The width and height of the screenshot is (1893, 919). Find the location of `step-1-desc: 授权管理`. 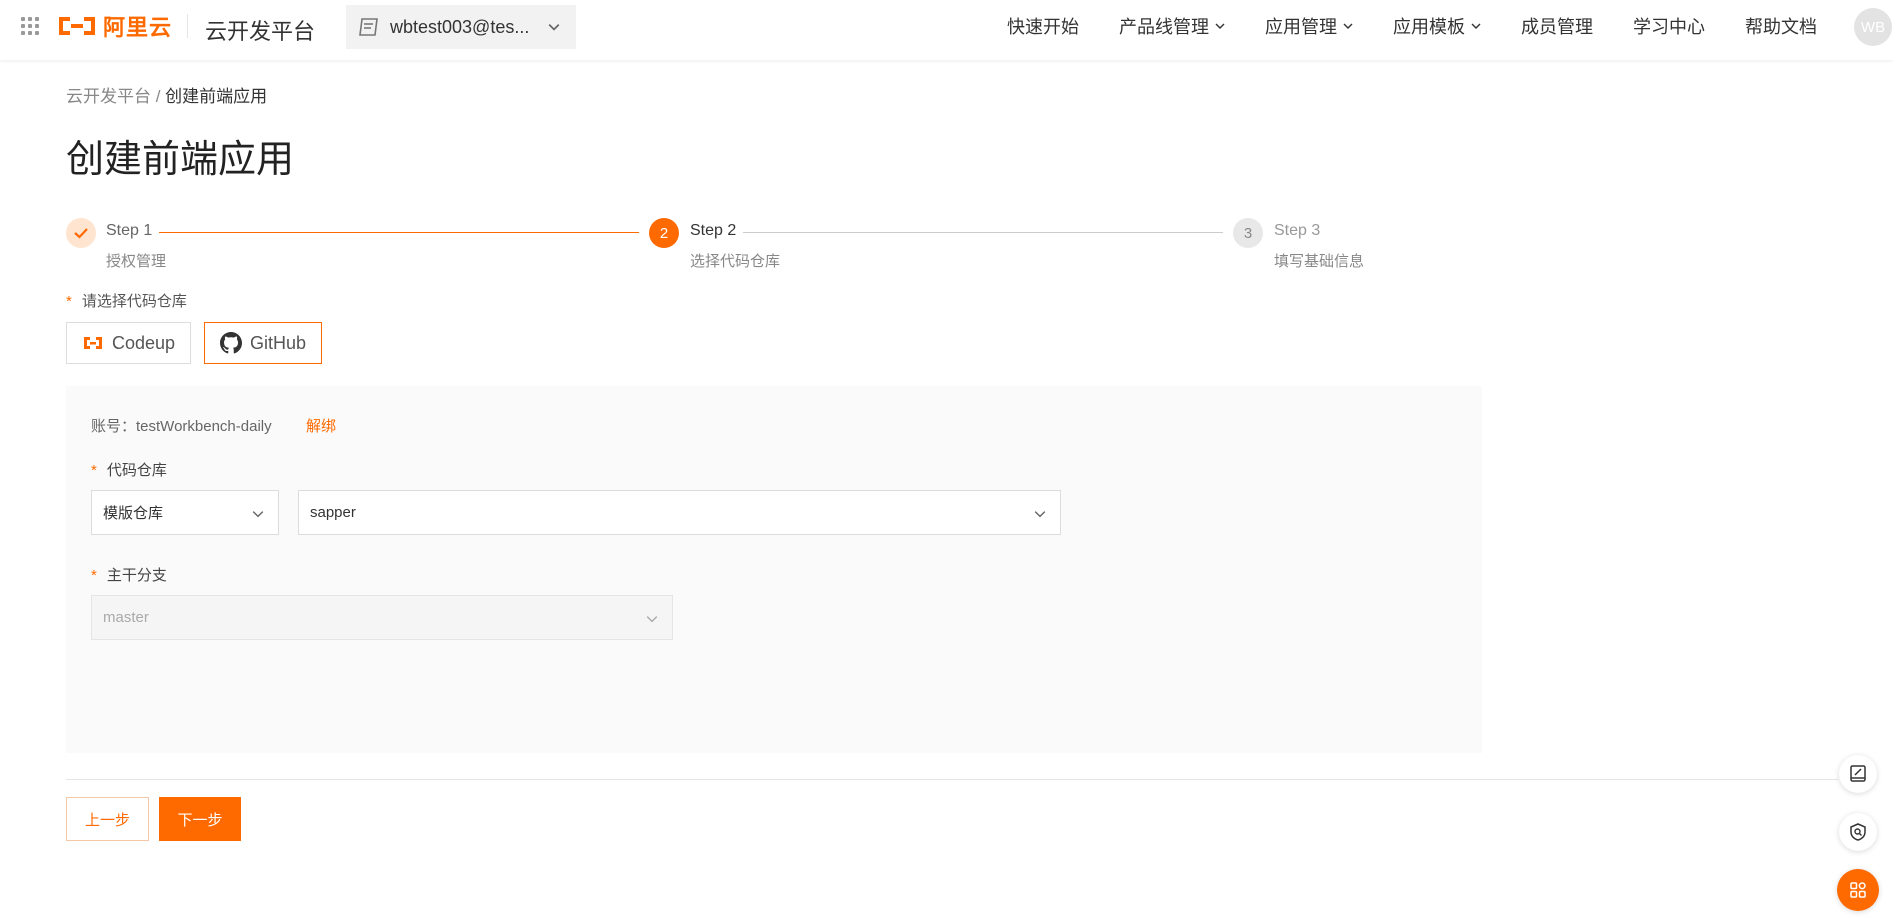

step-1-desc: 授权管理 is located at coordinates (136, 261).